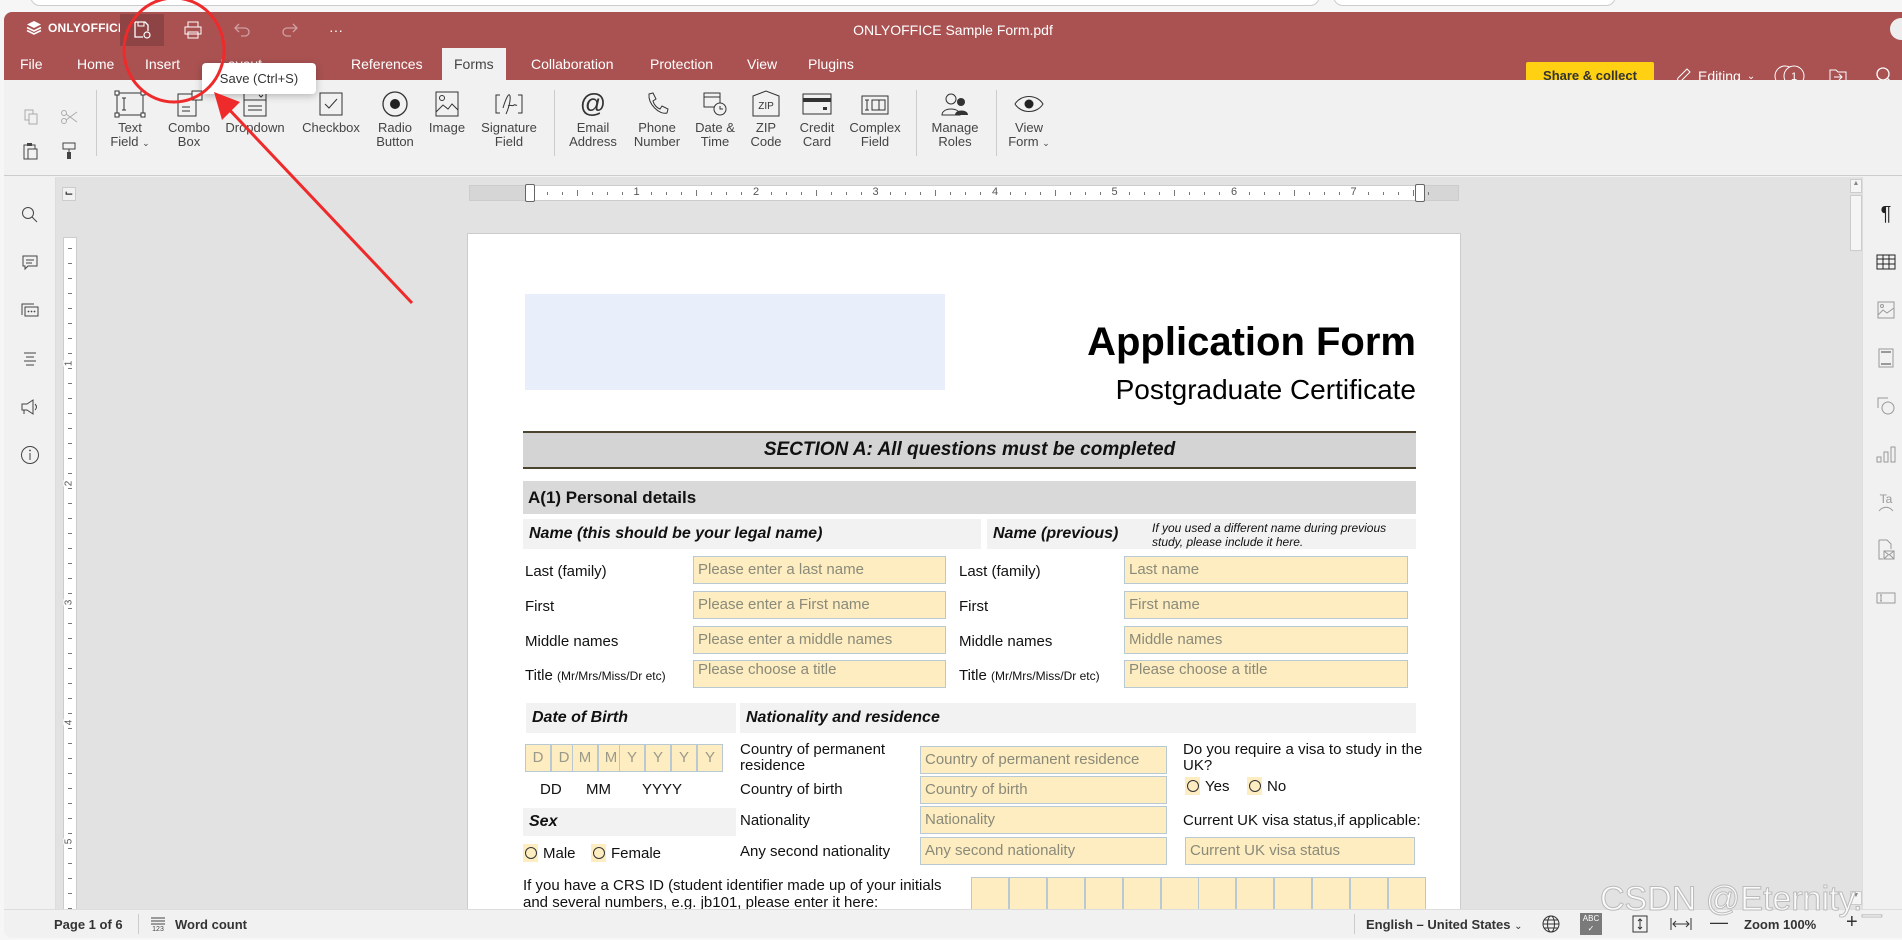 The width and height of the screenshot is (1902, 940). What do you see at coordinates (1856, 223) in the screenshot?
I see `scroll-thumb` at bounding box center [1856, 223].